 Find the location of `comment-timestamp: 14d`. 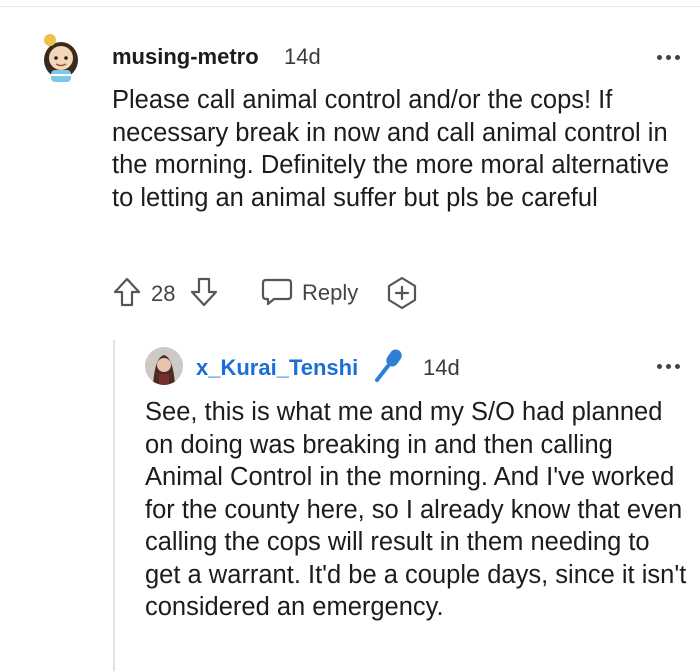

comment-timestamp: 14d is located at coordinates (302, 56).